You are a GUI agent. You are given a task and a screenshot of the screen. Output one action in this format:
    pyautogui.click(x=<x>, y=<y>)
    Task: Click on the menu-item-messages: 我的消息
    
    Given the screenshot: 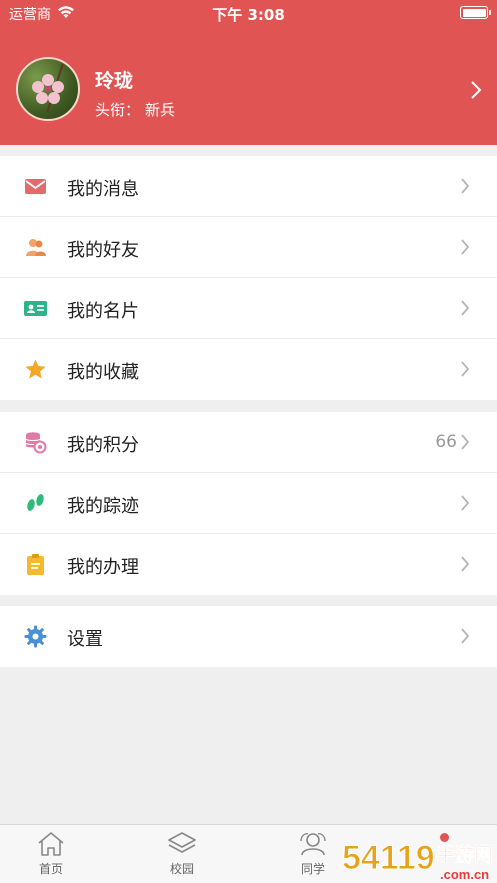 What is the action you would take?
    pyautogui.click(x=248, y=186)
    